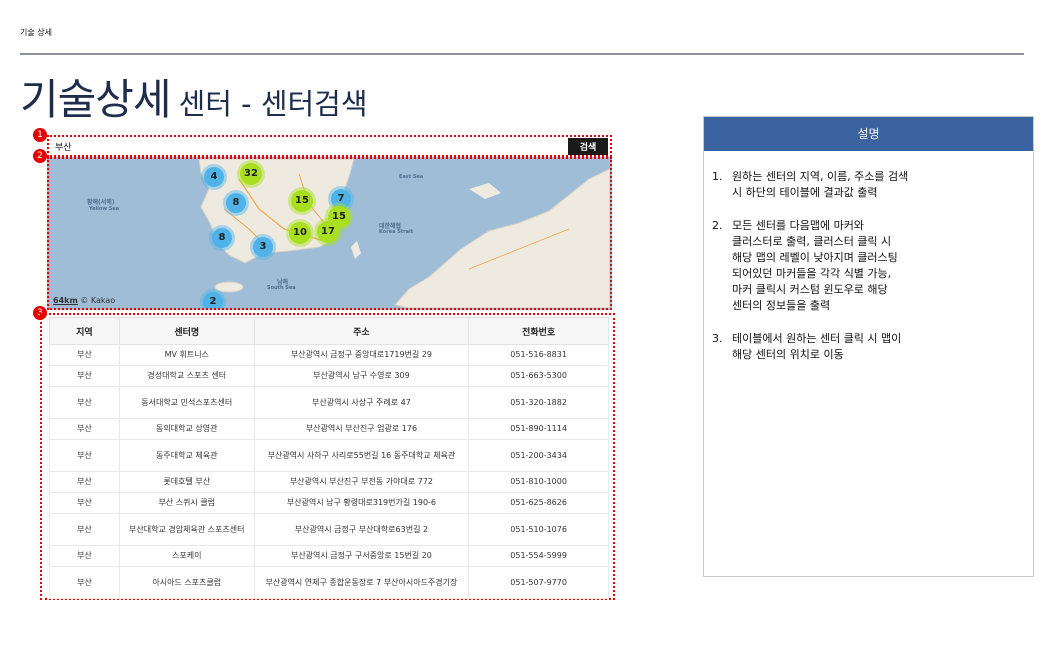  Describe the element at coordinates (186, 503) in the screenshot. I see `cell-center-name: 부산 스퀴시 클럽` at that location.